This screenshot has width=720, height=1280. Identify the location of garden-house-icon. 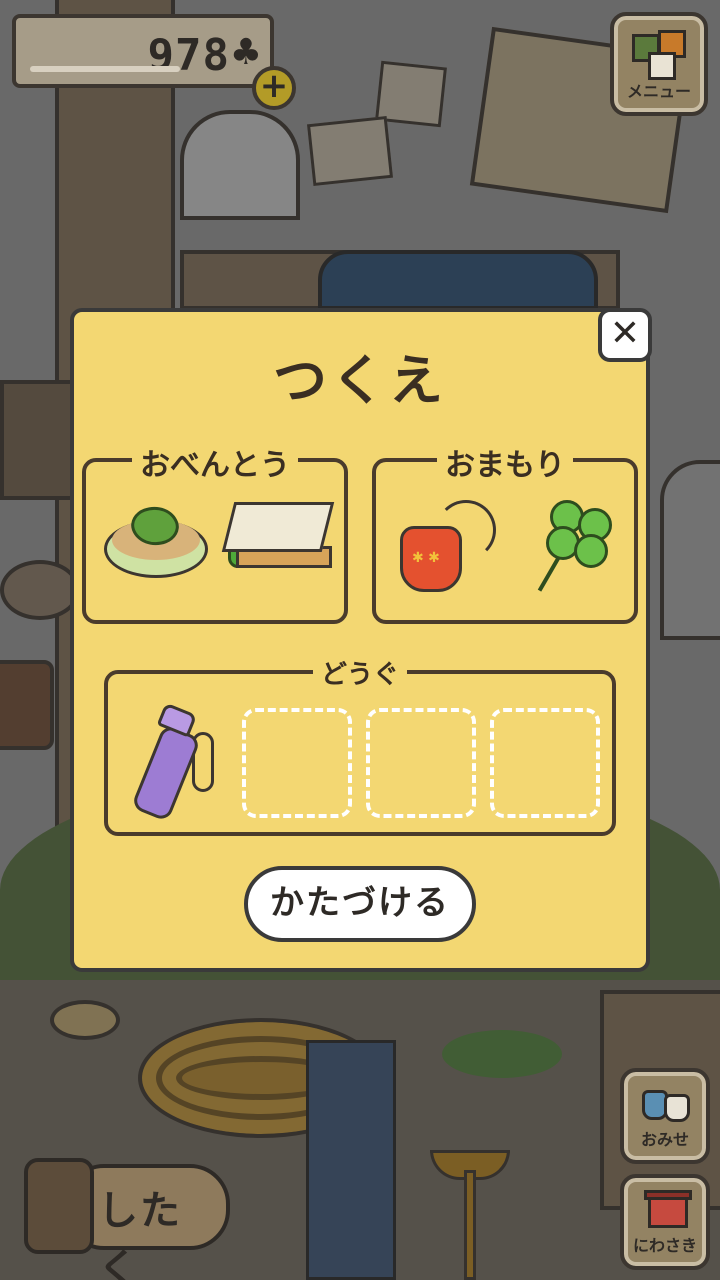
(667, 1211).